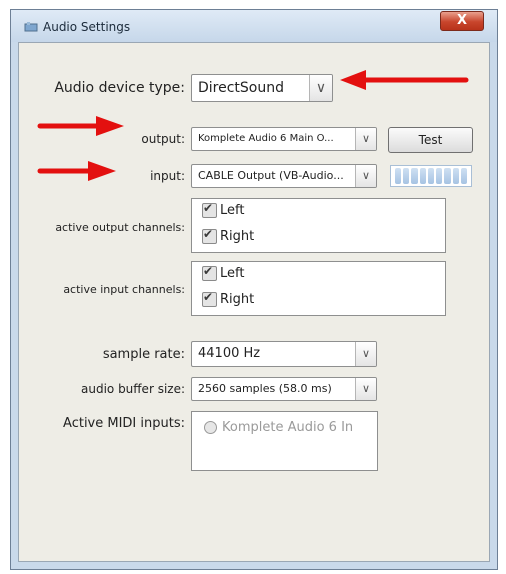 The height and width of the screenshot is (574, 506). Describe the element at coordinates (124, 289) in the screenshot. I see `active-input-channels-label: active input channels:` at that location.